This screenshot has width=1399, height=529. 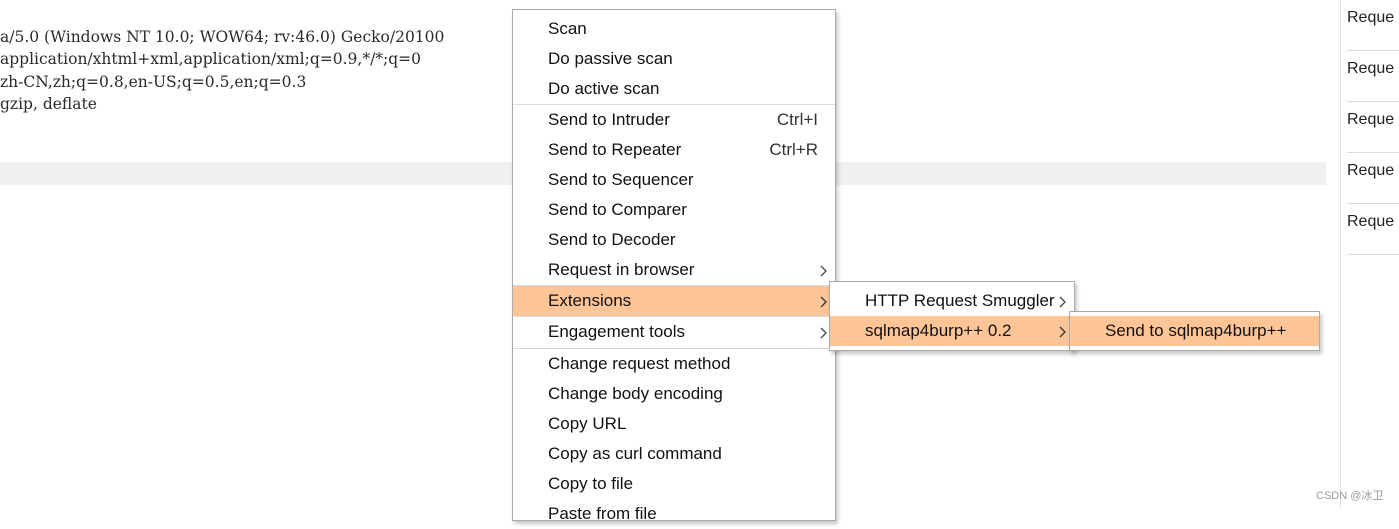 I want to click on menu-item-send-to-decoder: Send to Decoder, so click(x=674, y=240).